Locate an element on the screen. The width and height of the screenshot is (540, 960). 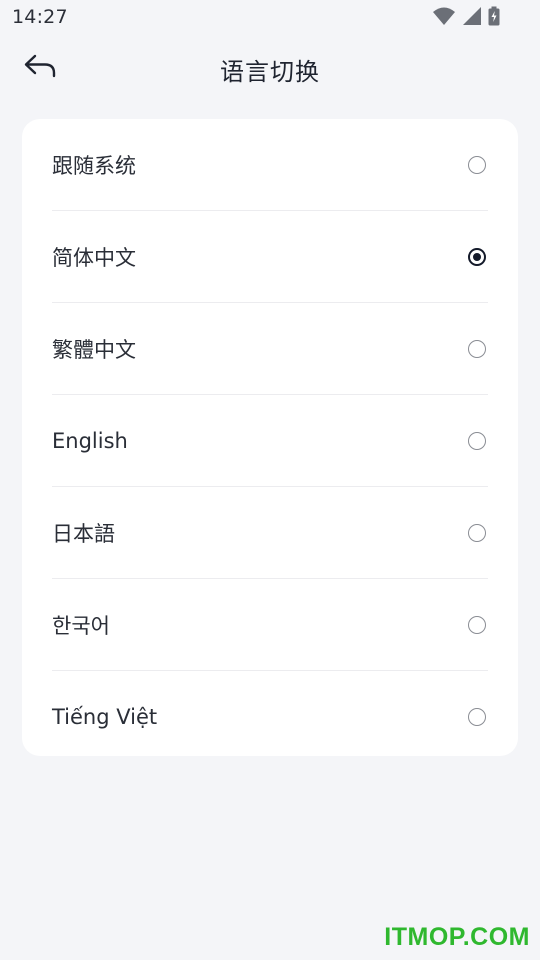
battery-icon is located at coordinates (494, 18).